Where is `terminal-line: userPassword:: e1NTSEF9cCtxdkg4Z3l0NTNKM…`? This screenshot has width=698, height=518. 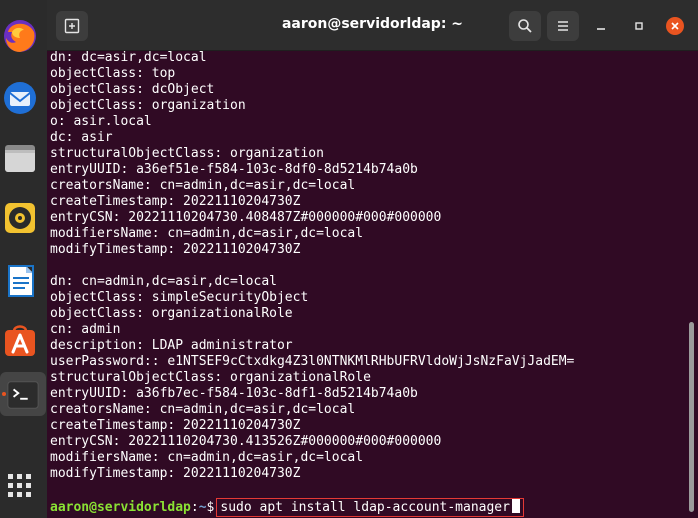 terminal-line: userPassword:: e1NTSEF9cCtxdkg4Z3l0NTNKM… is located at coordinates (312, 361).